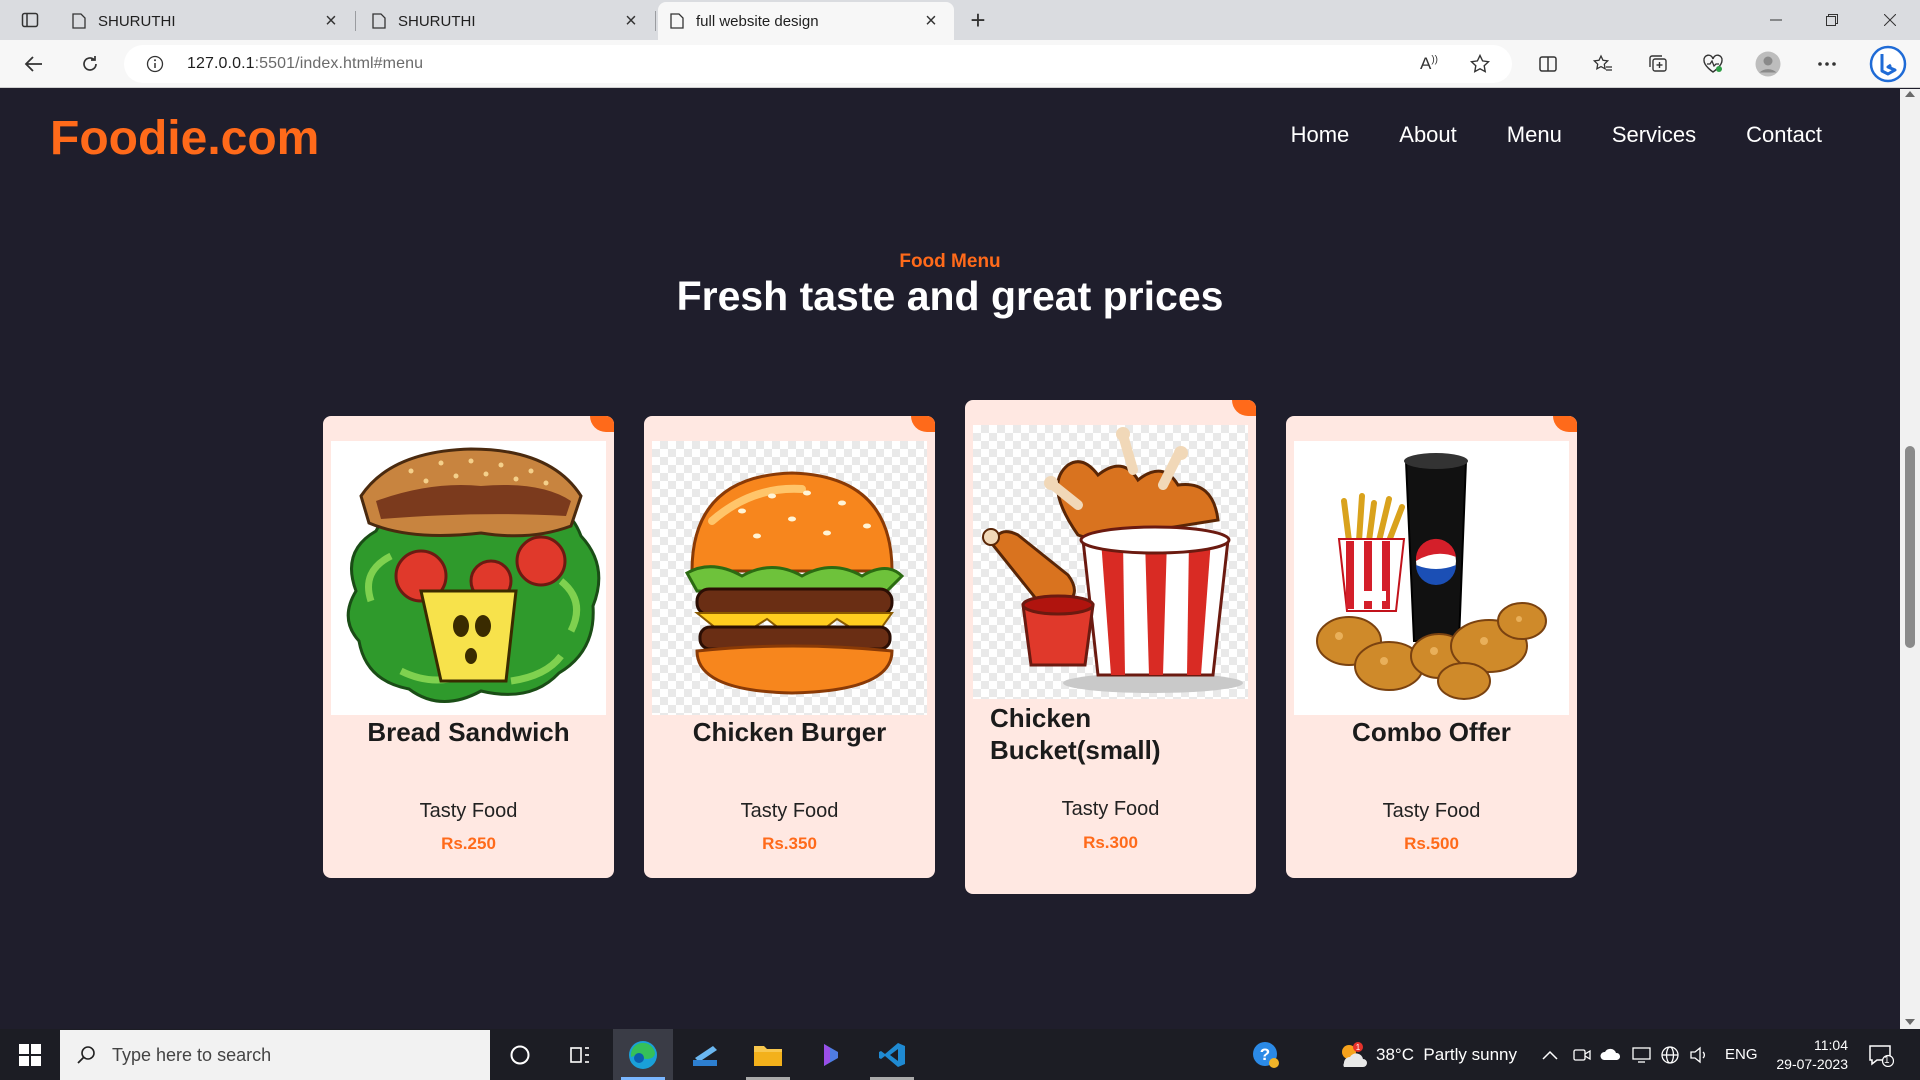  What do you see at coordinates (90, 64) in the screenshot?
I see `refresh-icon` at bounding box center [90, 64].